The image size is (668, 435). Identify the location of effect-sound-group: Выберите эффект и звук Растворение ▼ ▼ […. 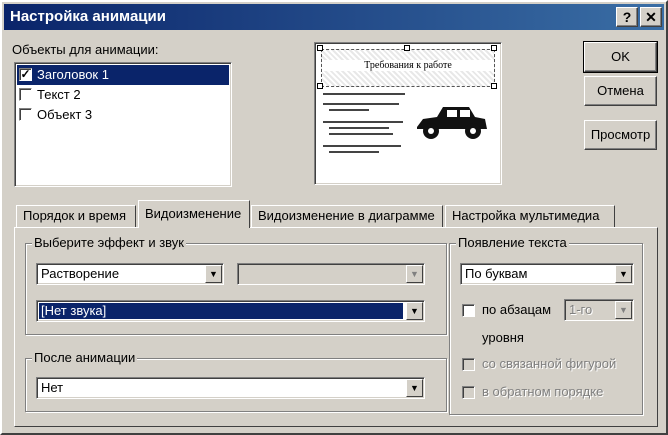
(236, 285).